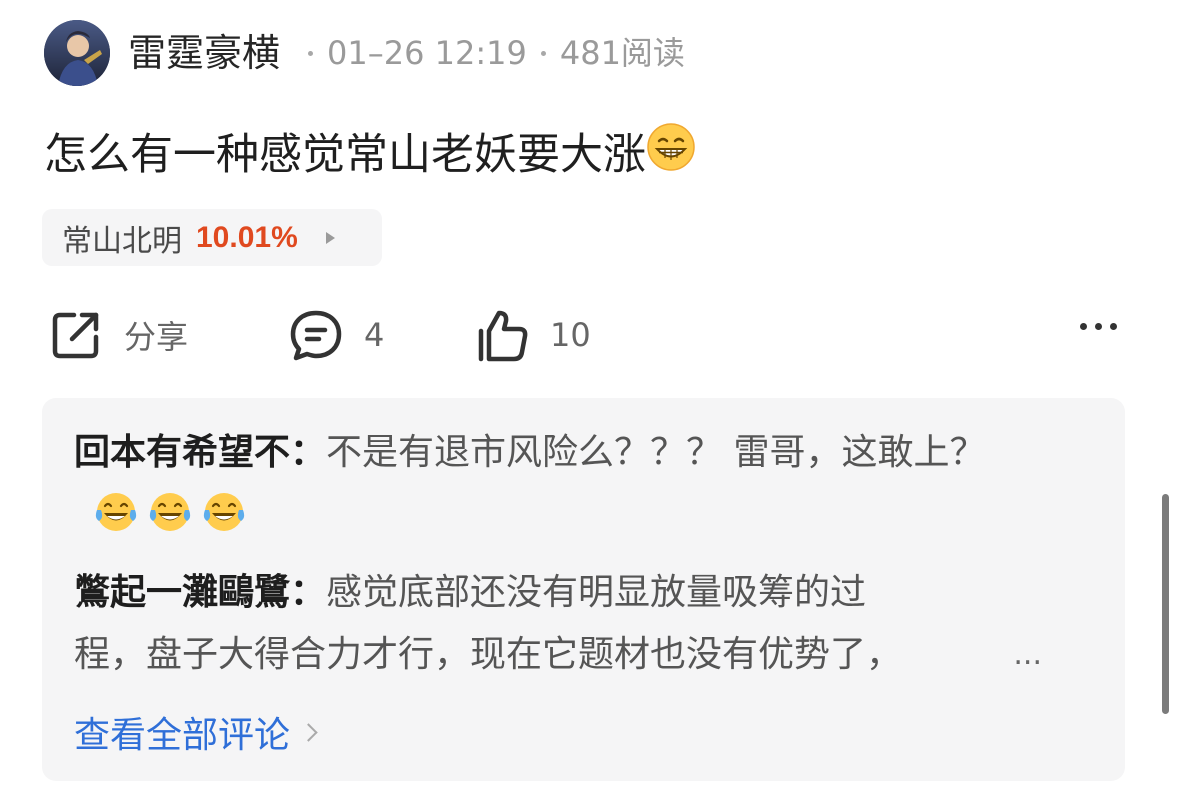 This screenshot has height=809, width=1179. Describe the element at coordinates (503, 336) in the screenshot. I see `thumbs-up-icon` at that location.